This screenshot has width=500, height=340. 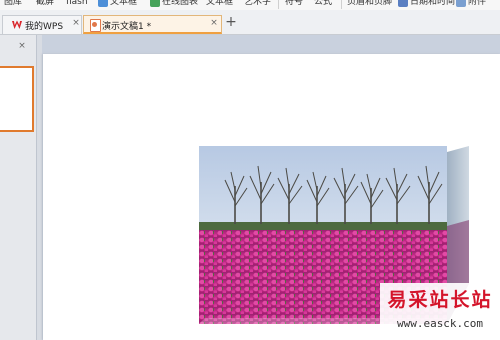 I want to click on document-tab-bar: 我的WPS × 演示文稿1 * × +, so click(x=250, y=22).